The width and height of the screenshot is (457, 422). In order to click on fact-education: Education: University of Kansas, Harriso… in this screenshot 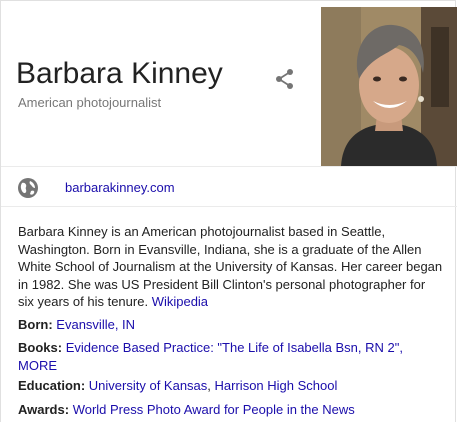, I will do `click(230, 386)`.